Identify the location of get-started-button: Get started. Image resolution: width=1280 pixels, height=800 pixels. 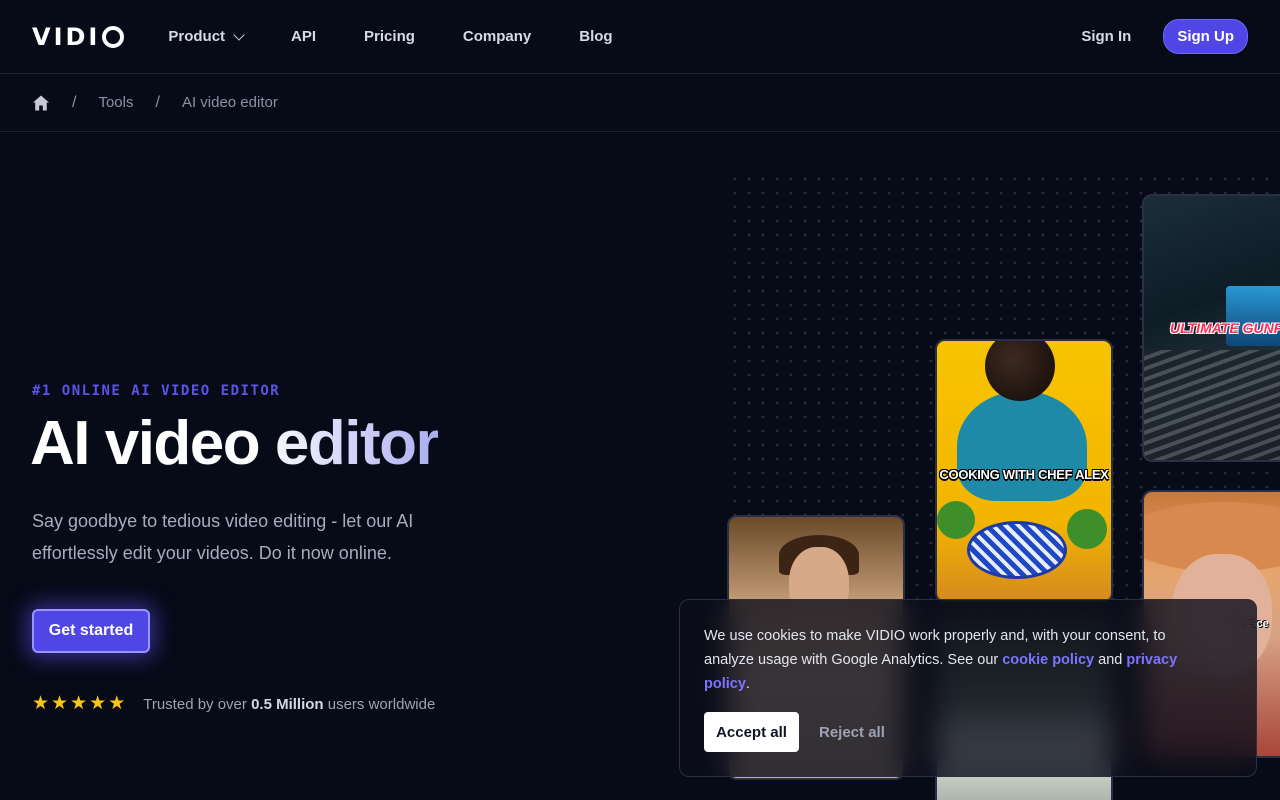
(91, 631).